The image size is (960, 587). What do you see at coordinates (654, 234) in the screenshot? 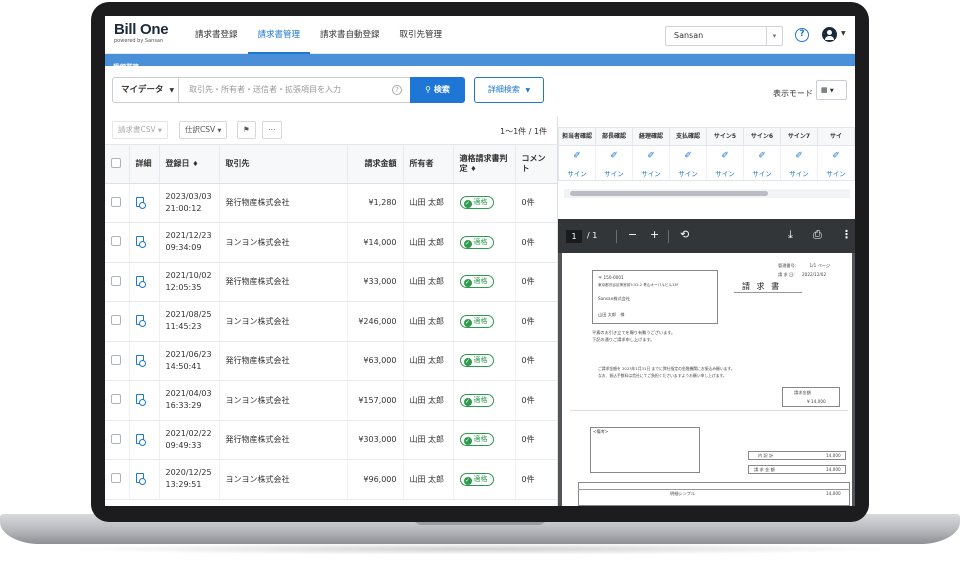
I see `zoom-in-icon: +` at bounding box center [654, 234].